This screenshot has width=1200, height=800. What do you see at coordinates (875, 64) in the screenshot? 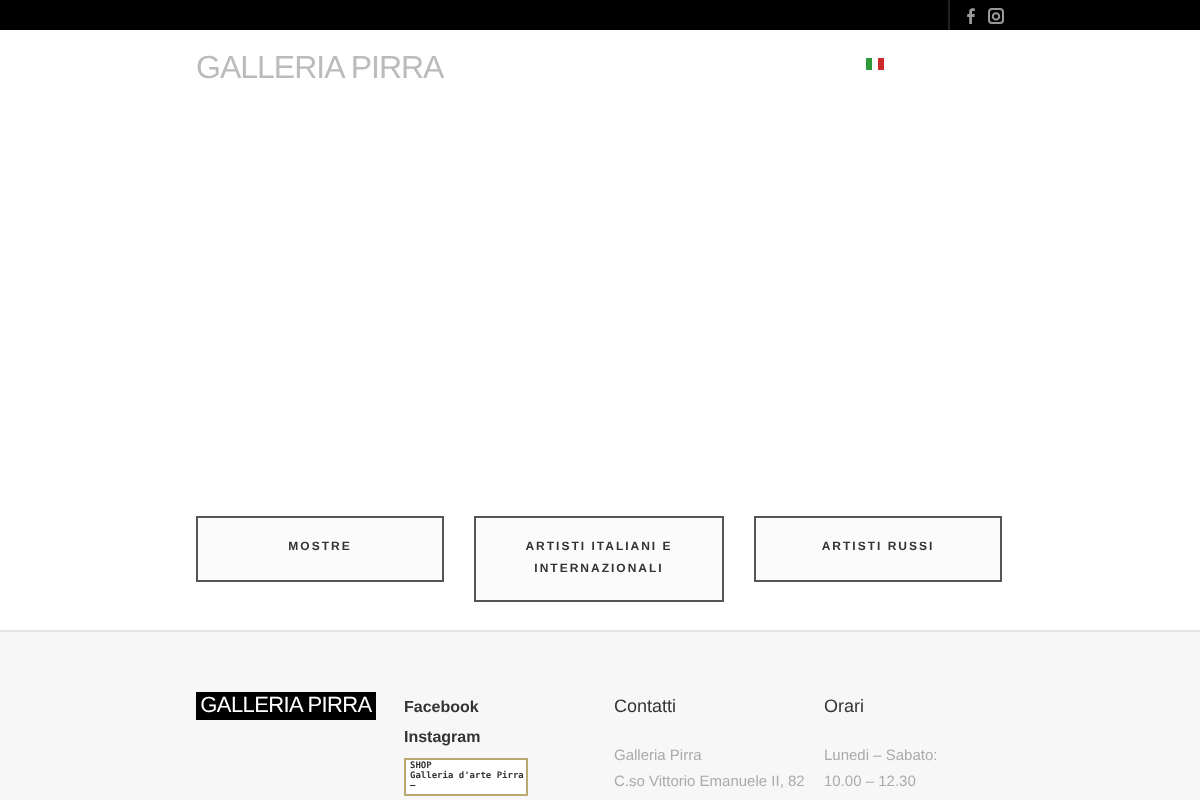
I see `italian-flag-icon` at bounding box center [875, 64].